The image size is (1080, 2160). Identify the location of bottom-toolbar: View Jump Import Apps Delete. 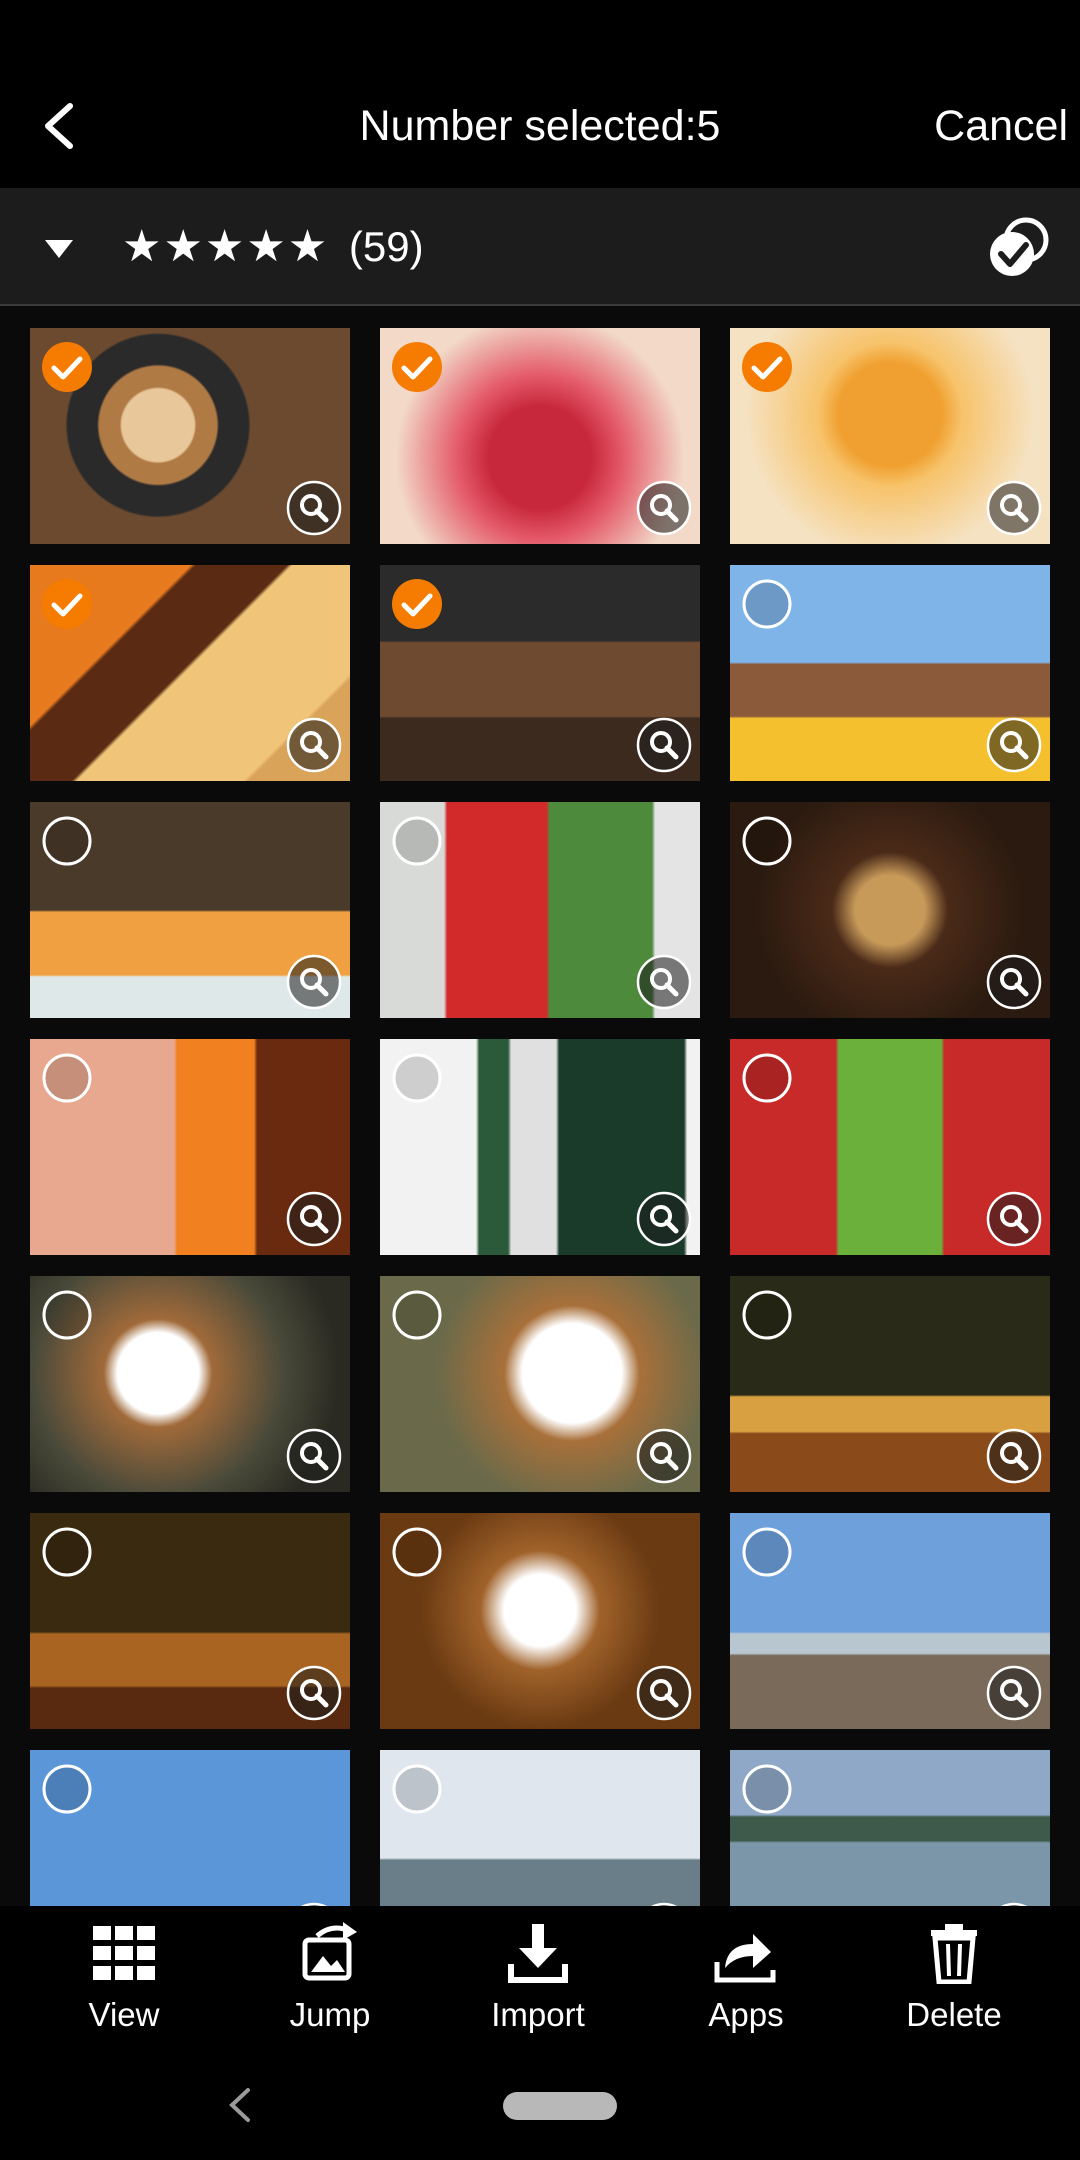
(540, 1978).